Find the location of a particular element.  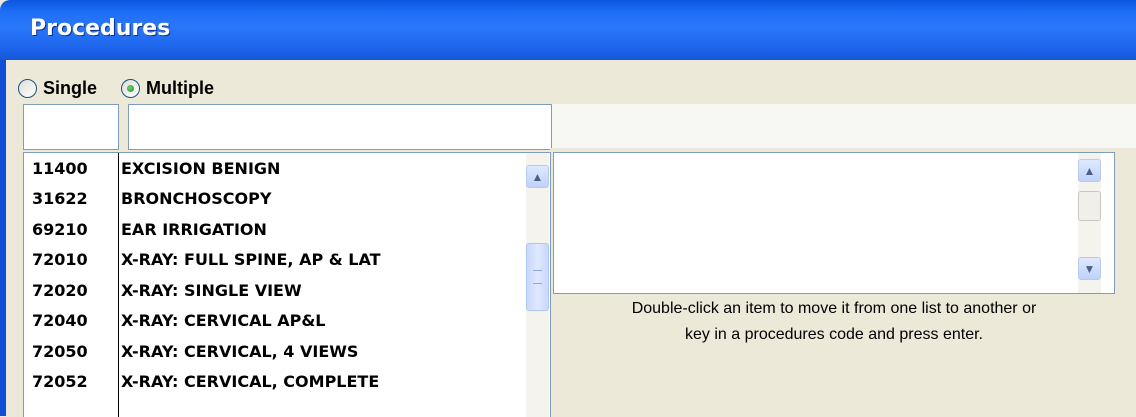

list-item: 72010 X-RAY: FULL SPINE, AP & LAT is located at coordinates (268, 260).